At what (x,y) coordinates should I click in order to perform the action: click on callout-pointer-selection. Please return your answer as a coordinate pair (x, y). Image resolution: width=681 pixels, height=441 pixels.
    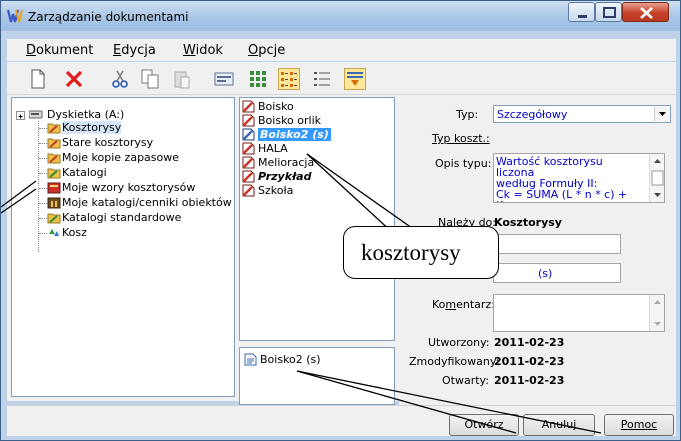
    Looking at the image, I should click on (406, 402).